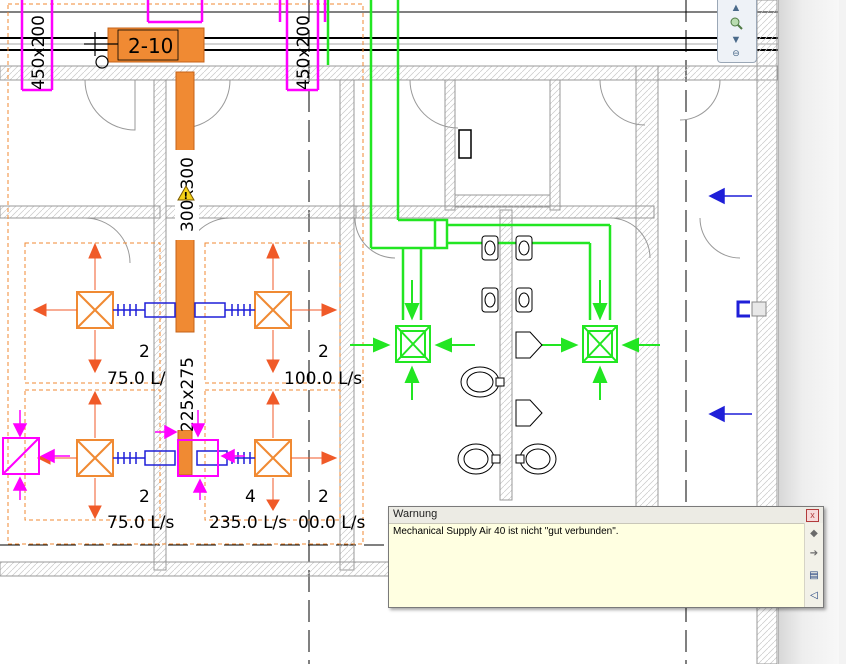  What do you see at coordinates (813, 565) in the screenshot?
I see `warning-toolbar: ◆ ➔ ▤ ◁` at bounding box center [813, 565].